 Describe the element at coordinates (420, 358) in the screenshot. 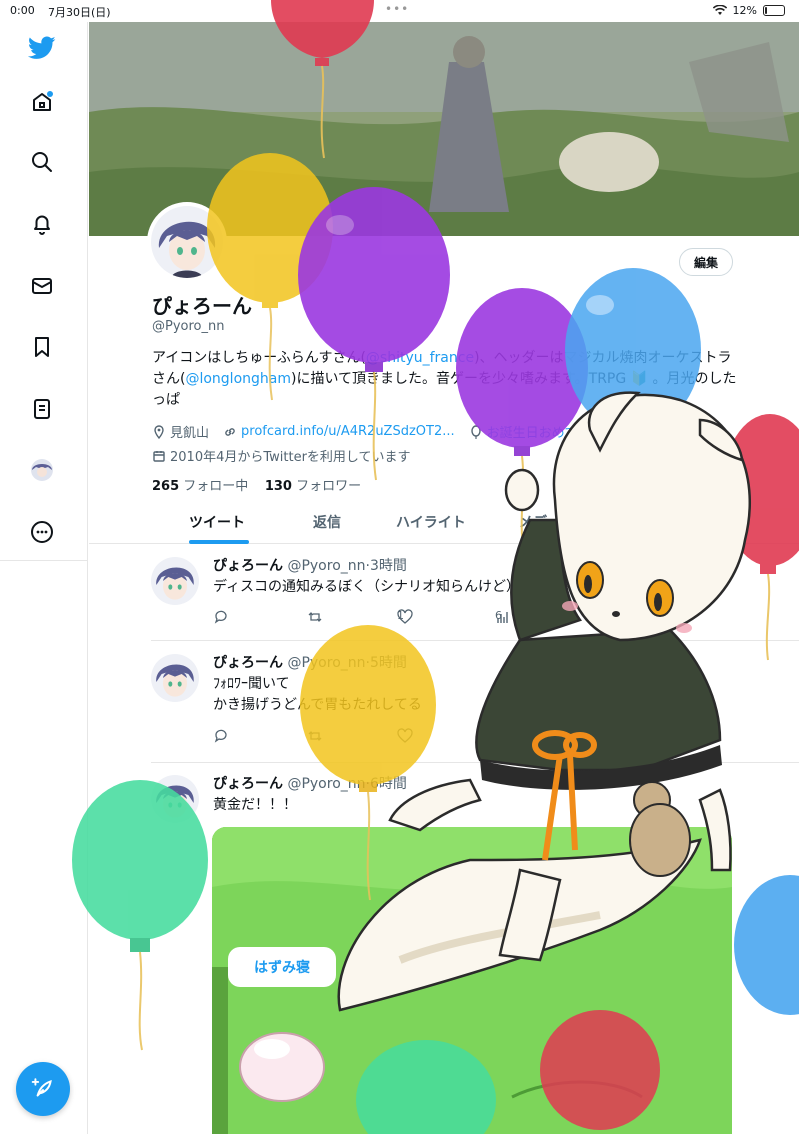

I see `bio-mention-link: @shityu_france` at that location.